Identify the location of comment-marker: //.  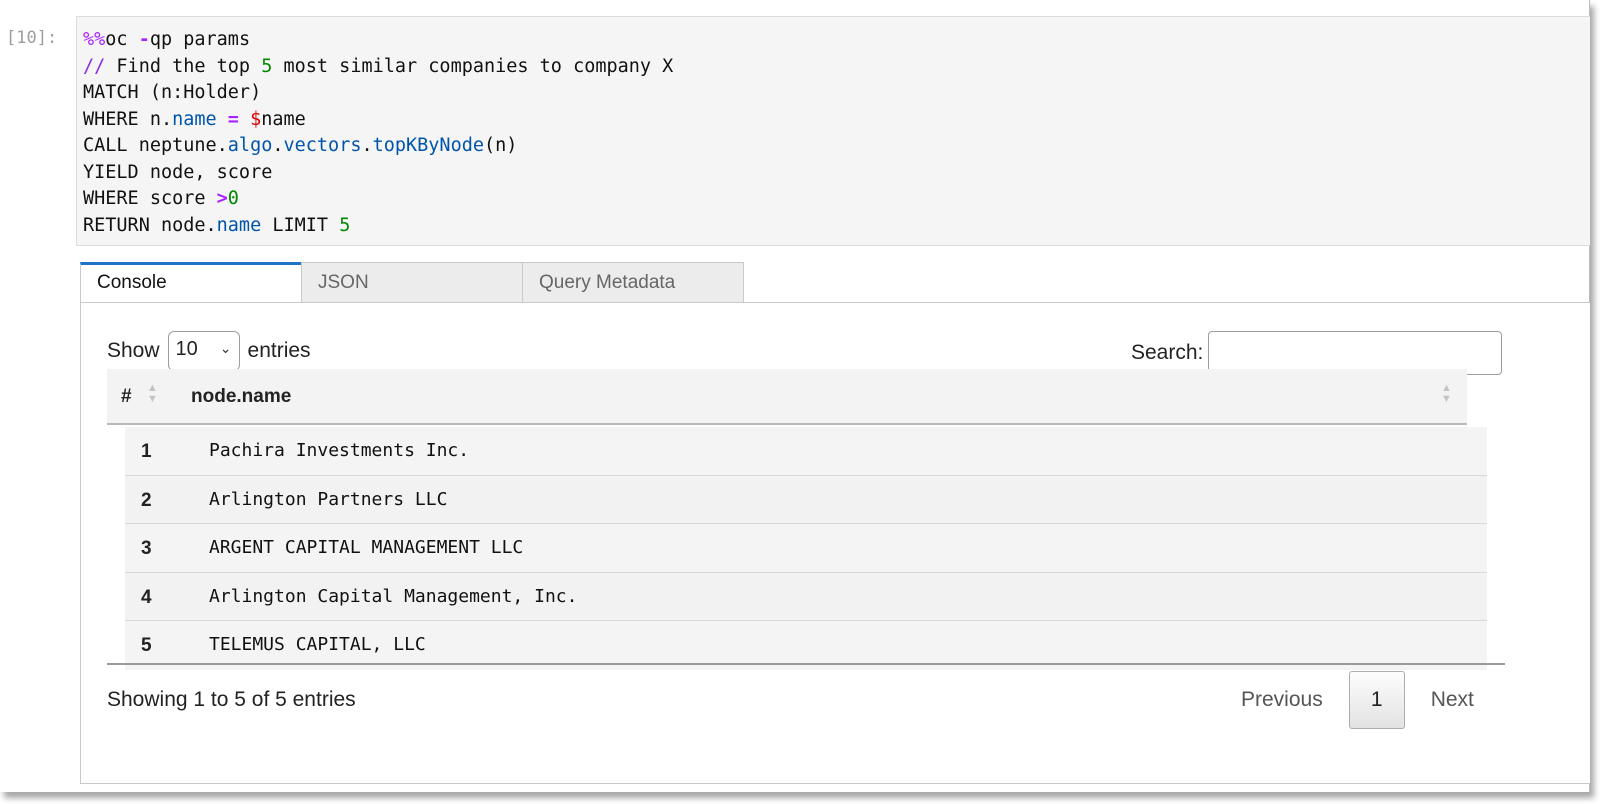
(94, 66).